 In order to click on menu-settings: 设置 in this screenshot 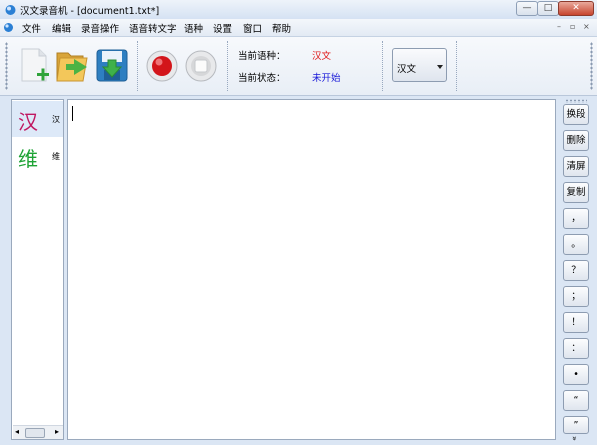, I will do `click(222, 28)`.